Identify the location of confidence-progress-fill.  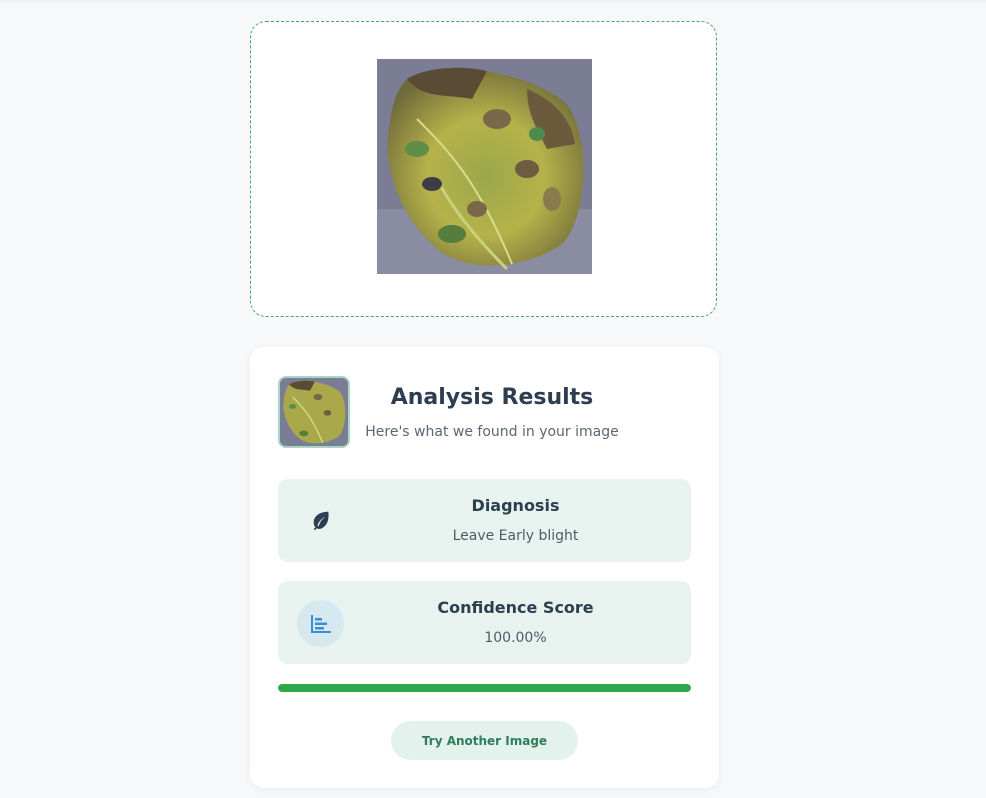
(484, 688).